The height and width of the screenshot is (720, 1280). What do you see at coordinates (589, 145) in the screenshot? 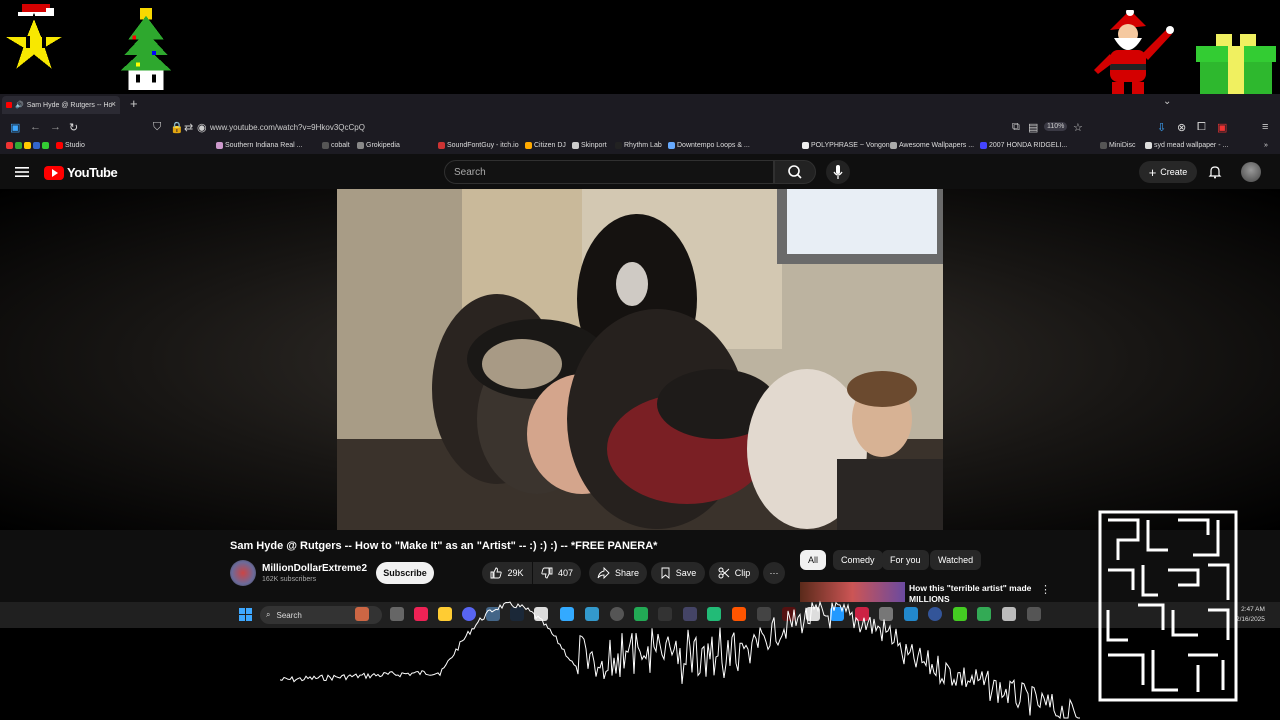
I see `bookmark-item: Skinport` at bounding box center [589, 145].